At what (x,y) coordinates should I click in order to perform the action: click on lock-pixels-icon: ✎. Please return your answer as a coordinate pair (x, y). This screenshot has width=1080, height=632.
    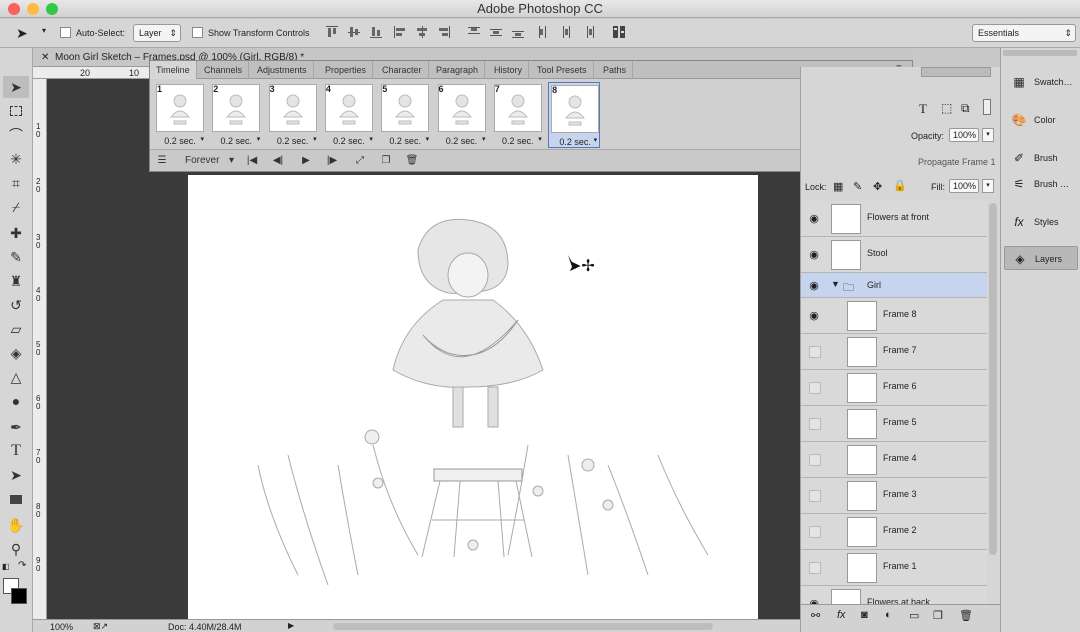
    Looking at the image, I should click on (857, 186).